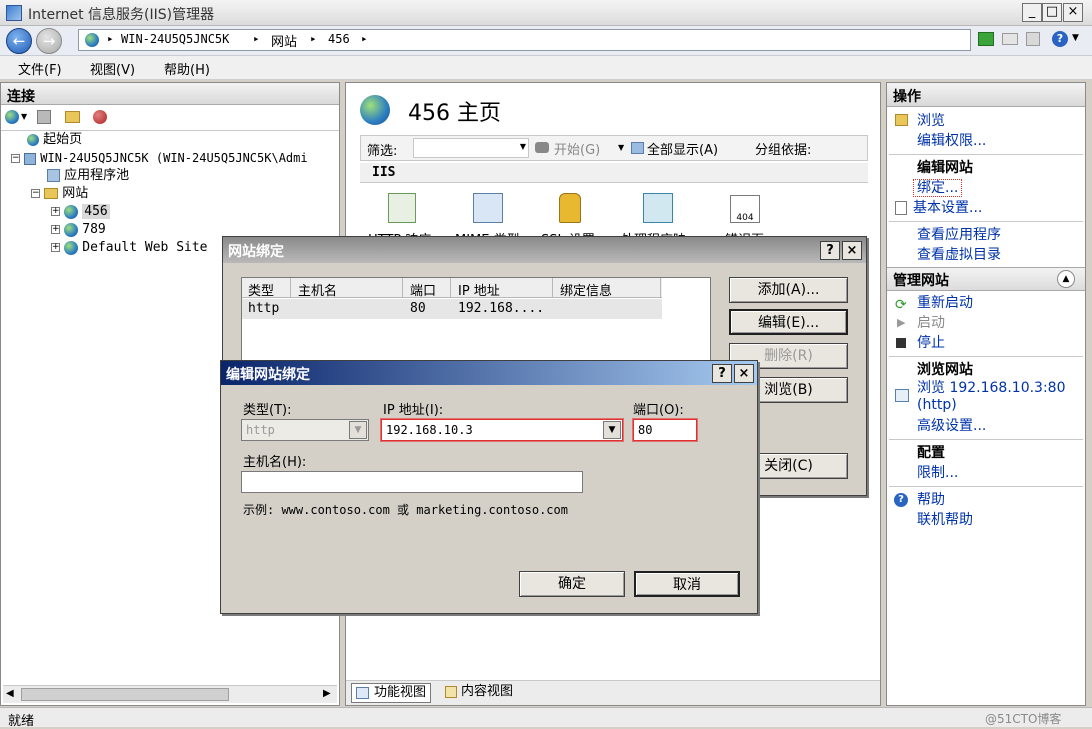 Image resolution: width=1092 pixels, height=729 pixels. What do you see at coordinates (586, 289) in the screenshot?
I see `col-info: 绑定信息` at bounding box center [586, 289].